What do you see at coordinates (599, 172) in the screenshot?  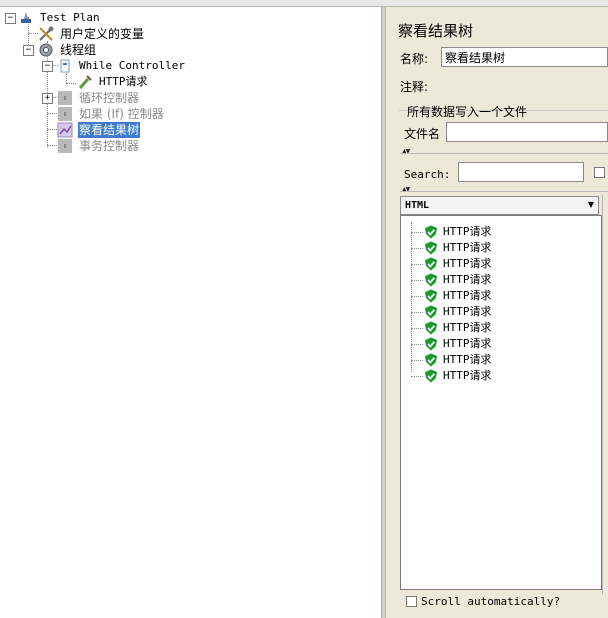 I see `search-option-checkbox` at bounding box center [599, 172].